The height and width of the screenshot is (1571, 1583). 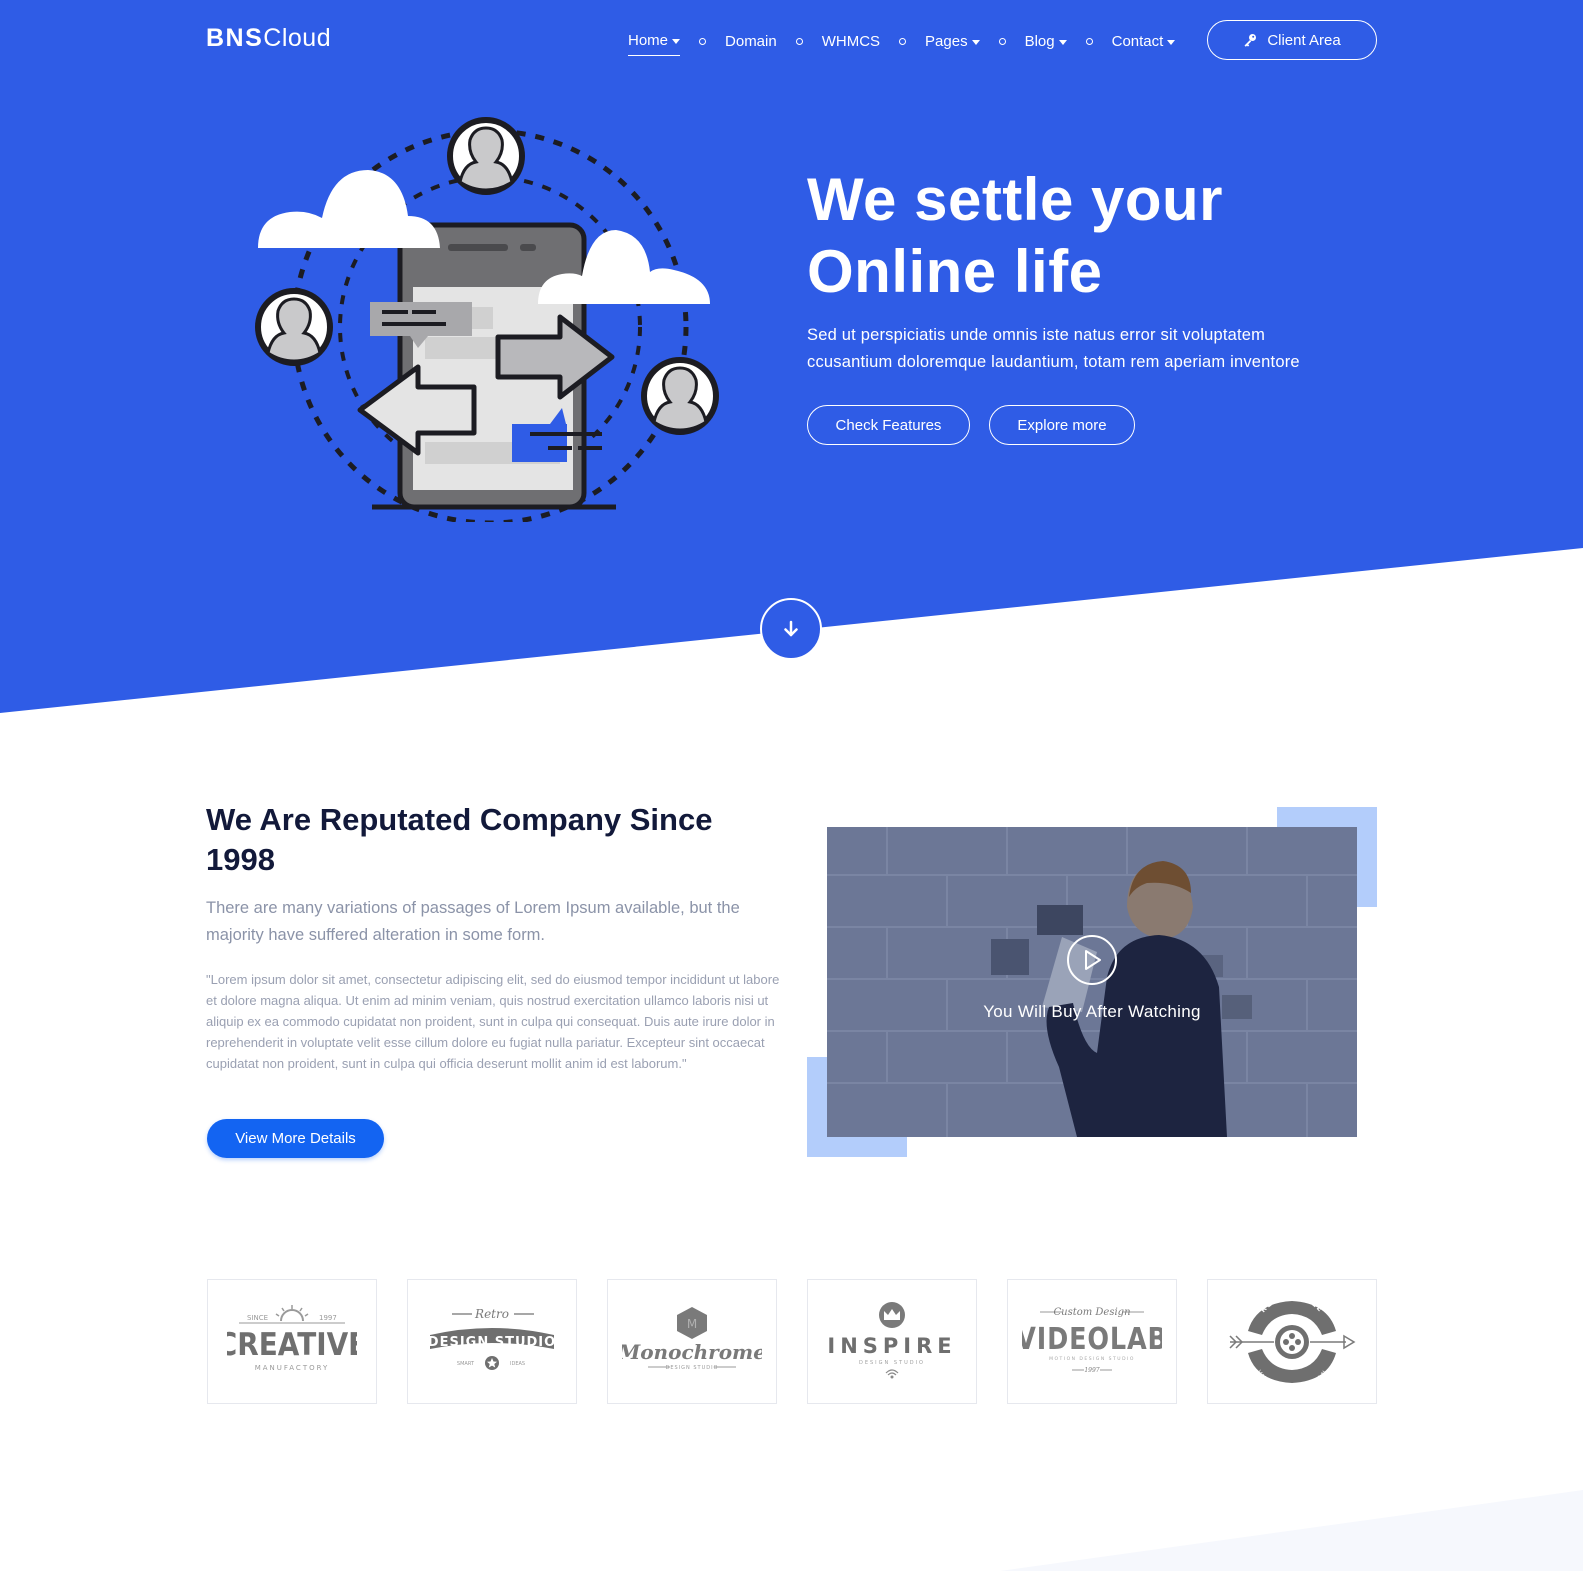 What do you see at coordinates (692, 1338) in the screenshot?
I see `monochrome-logo: M Monochrome DESIGN STUDIO` at bounding box center [692, 1338].